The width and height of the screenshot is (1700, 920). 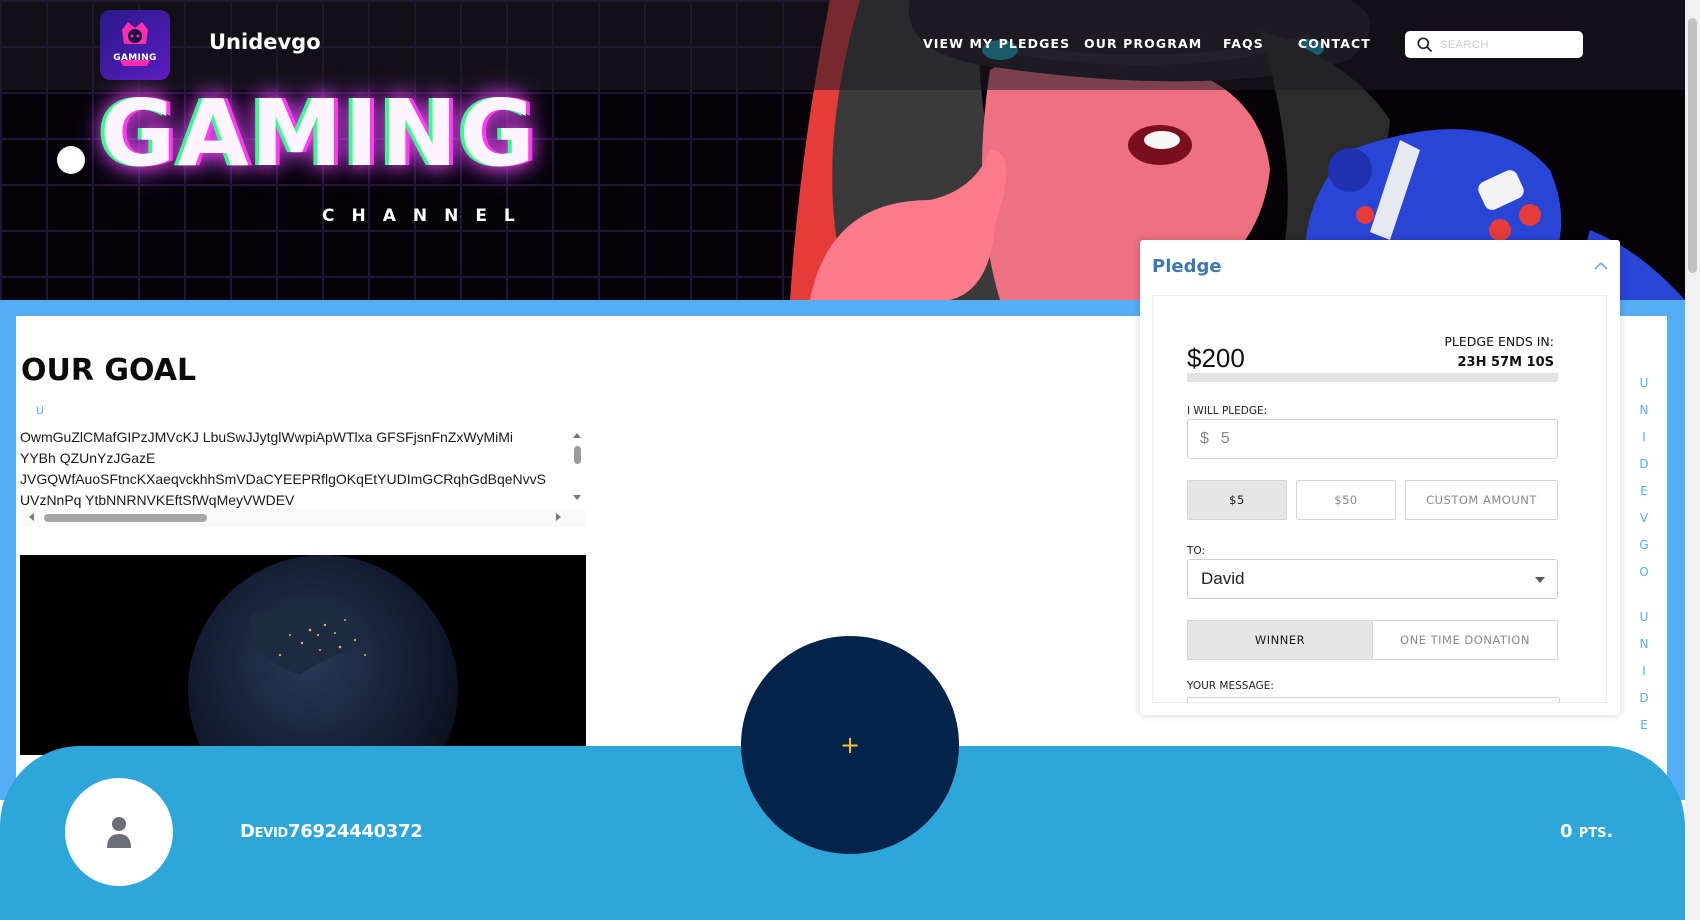 What do you see at coordinates (1373, 700) in the screenshot?
I see `message-textarea` at bounding box center [1373, 700].